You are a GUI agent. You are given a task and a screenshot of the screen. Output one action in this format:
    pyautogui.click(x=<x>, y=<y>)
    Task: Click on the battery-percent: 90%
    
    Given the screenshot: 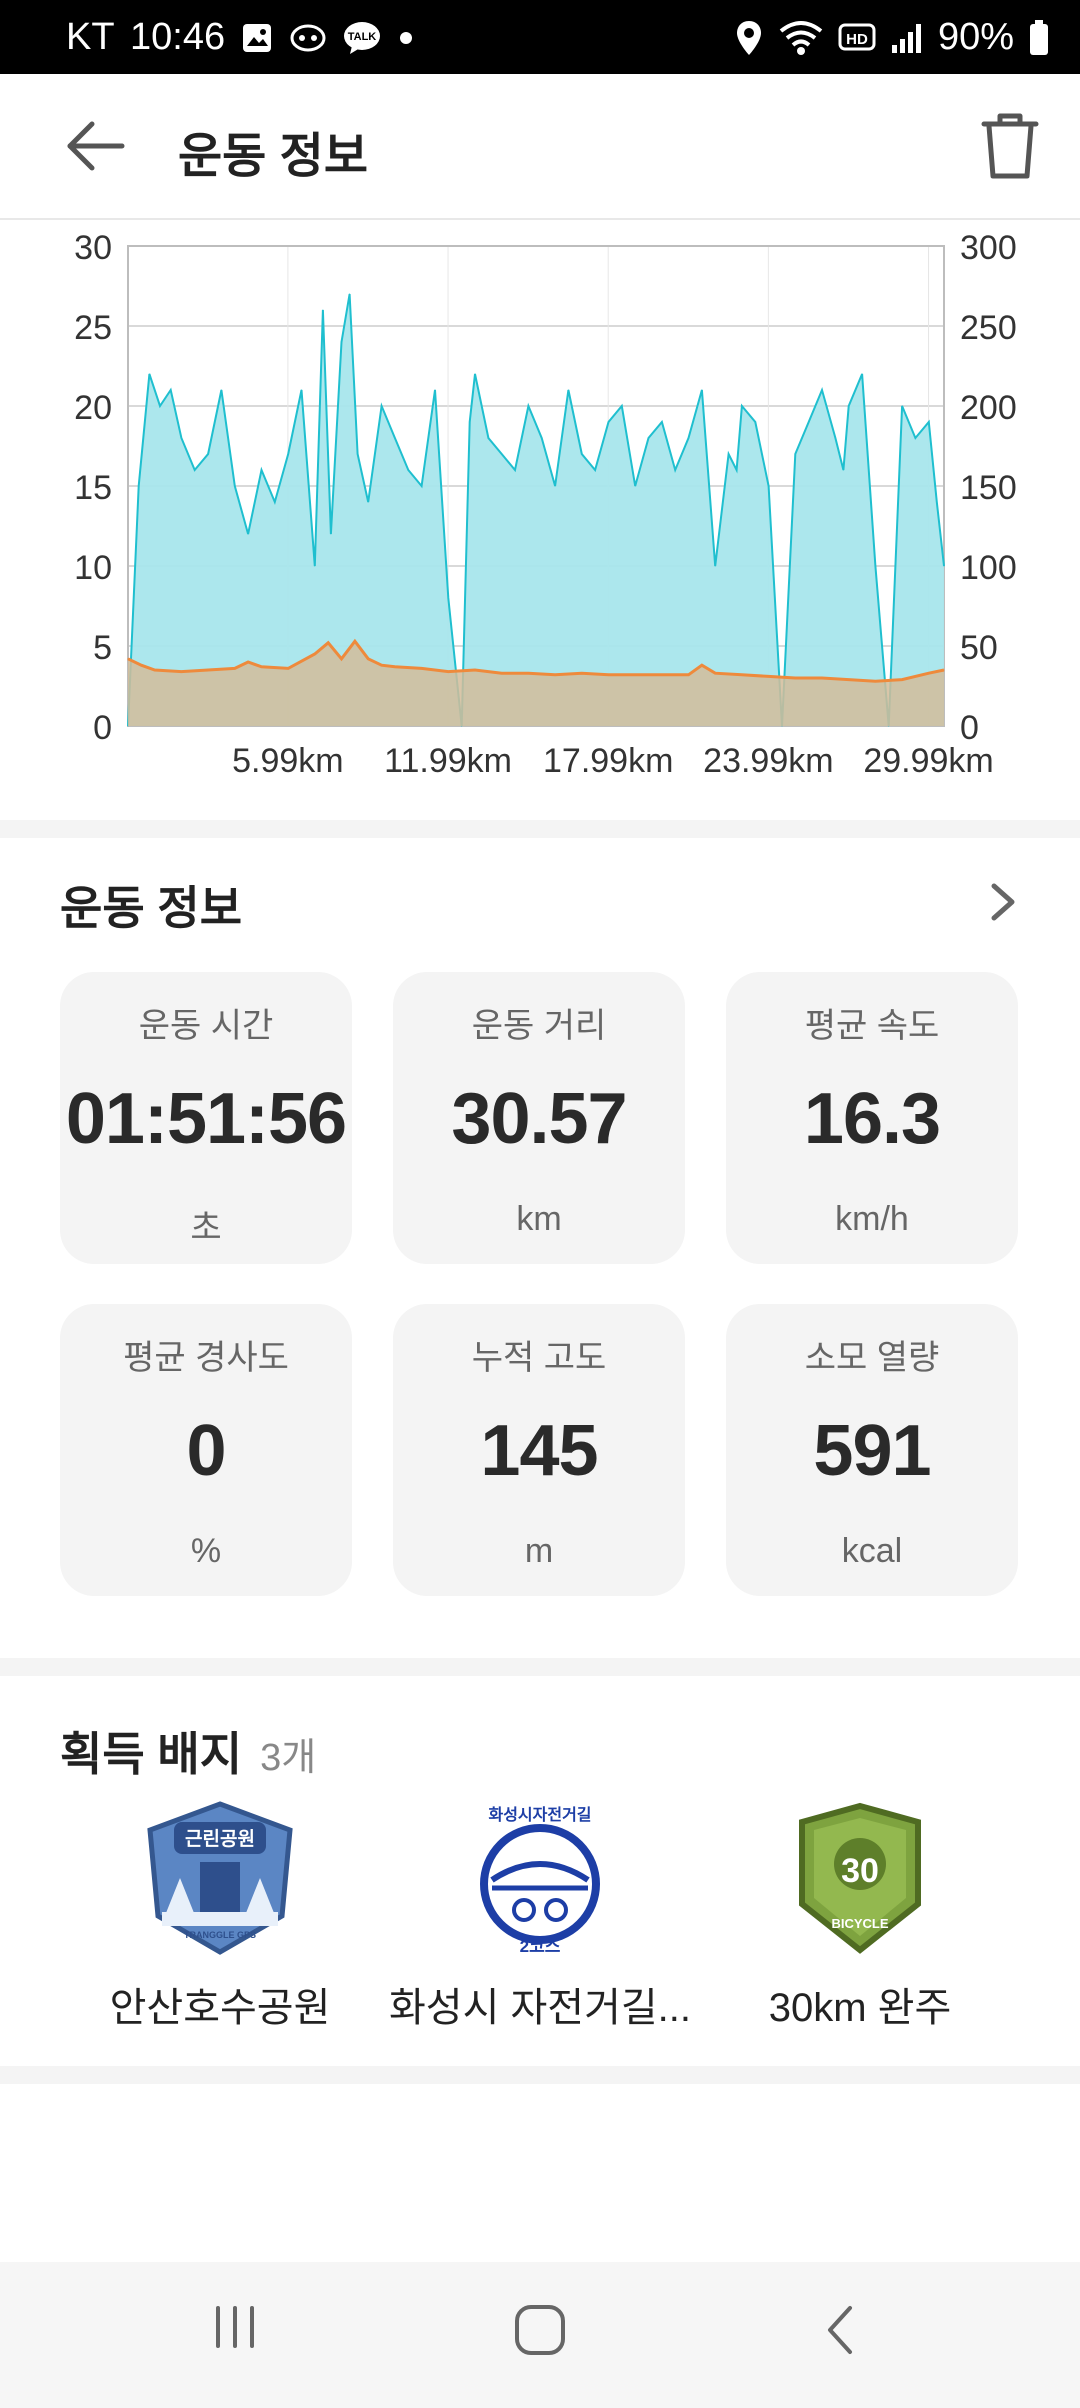 What is the action you would take?
    pyautogui.click(x=975, y=37)
    